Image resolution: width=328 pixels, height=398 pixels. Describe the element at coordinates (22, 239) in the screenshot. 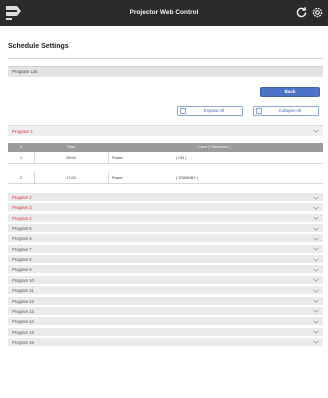

I see `program-label: Program 6` at that location.